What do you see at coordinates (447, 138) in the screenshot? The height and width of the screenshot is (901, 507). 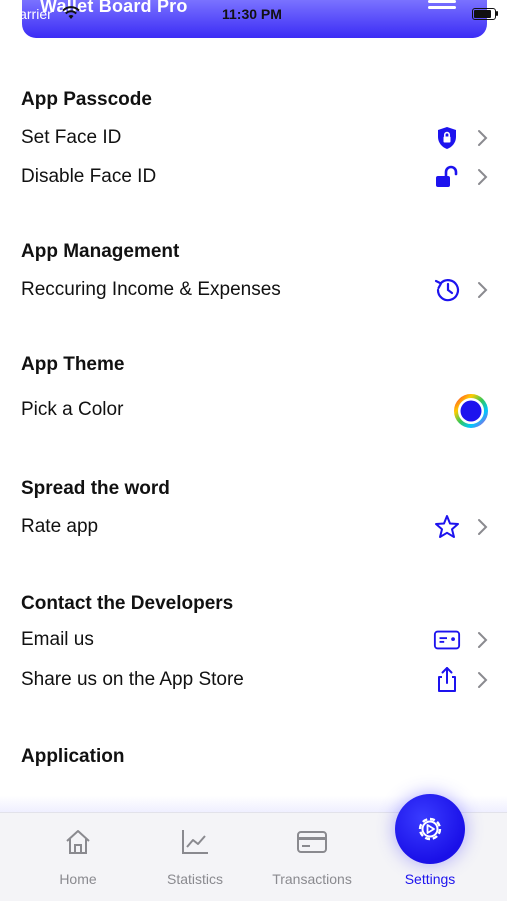 I see `shield-lock-icon` at bounding box center [447, 138].